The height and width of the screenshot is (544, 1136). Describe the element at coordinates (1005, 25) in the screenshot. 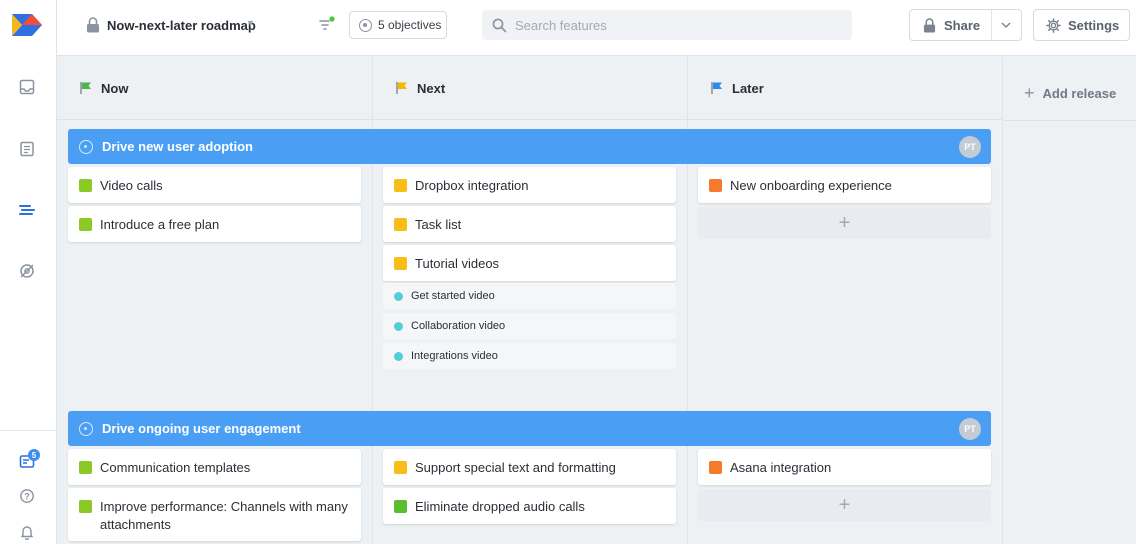

I see `share-options-chevron-icon` at that location.